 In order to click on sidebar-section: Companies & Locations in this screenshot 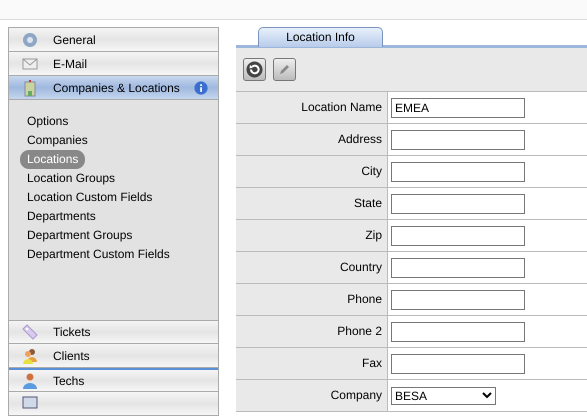, I will do `click(113, 88)`.